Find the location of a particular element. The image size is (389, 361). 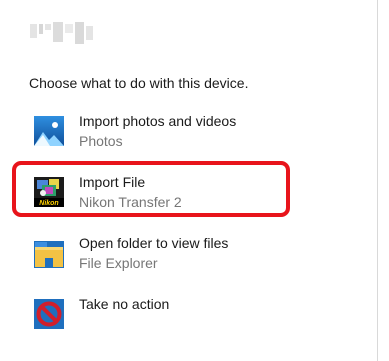

nikon-transfer-icon: Nikon is located at coordinates (49, 192).